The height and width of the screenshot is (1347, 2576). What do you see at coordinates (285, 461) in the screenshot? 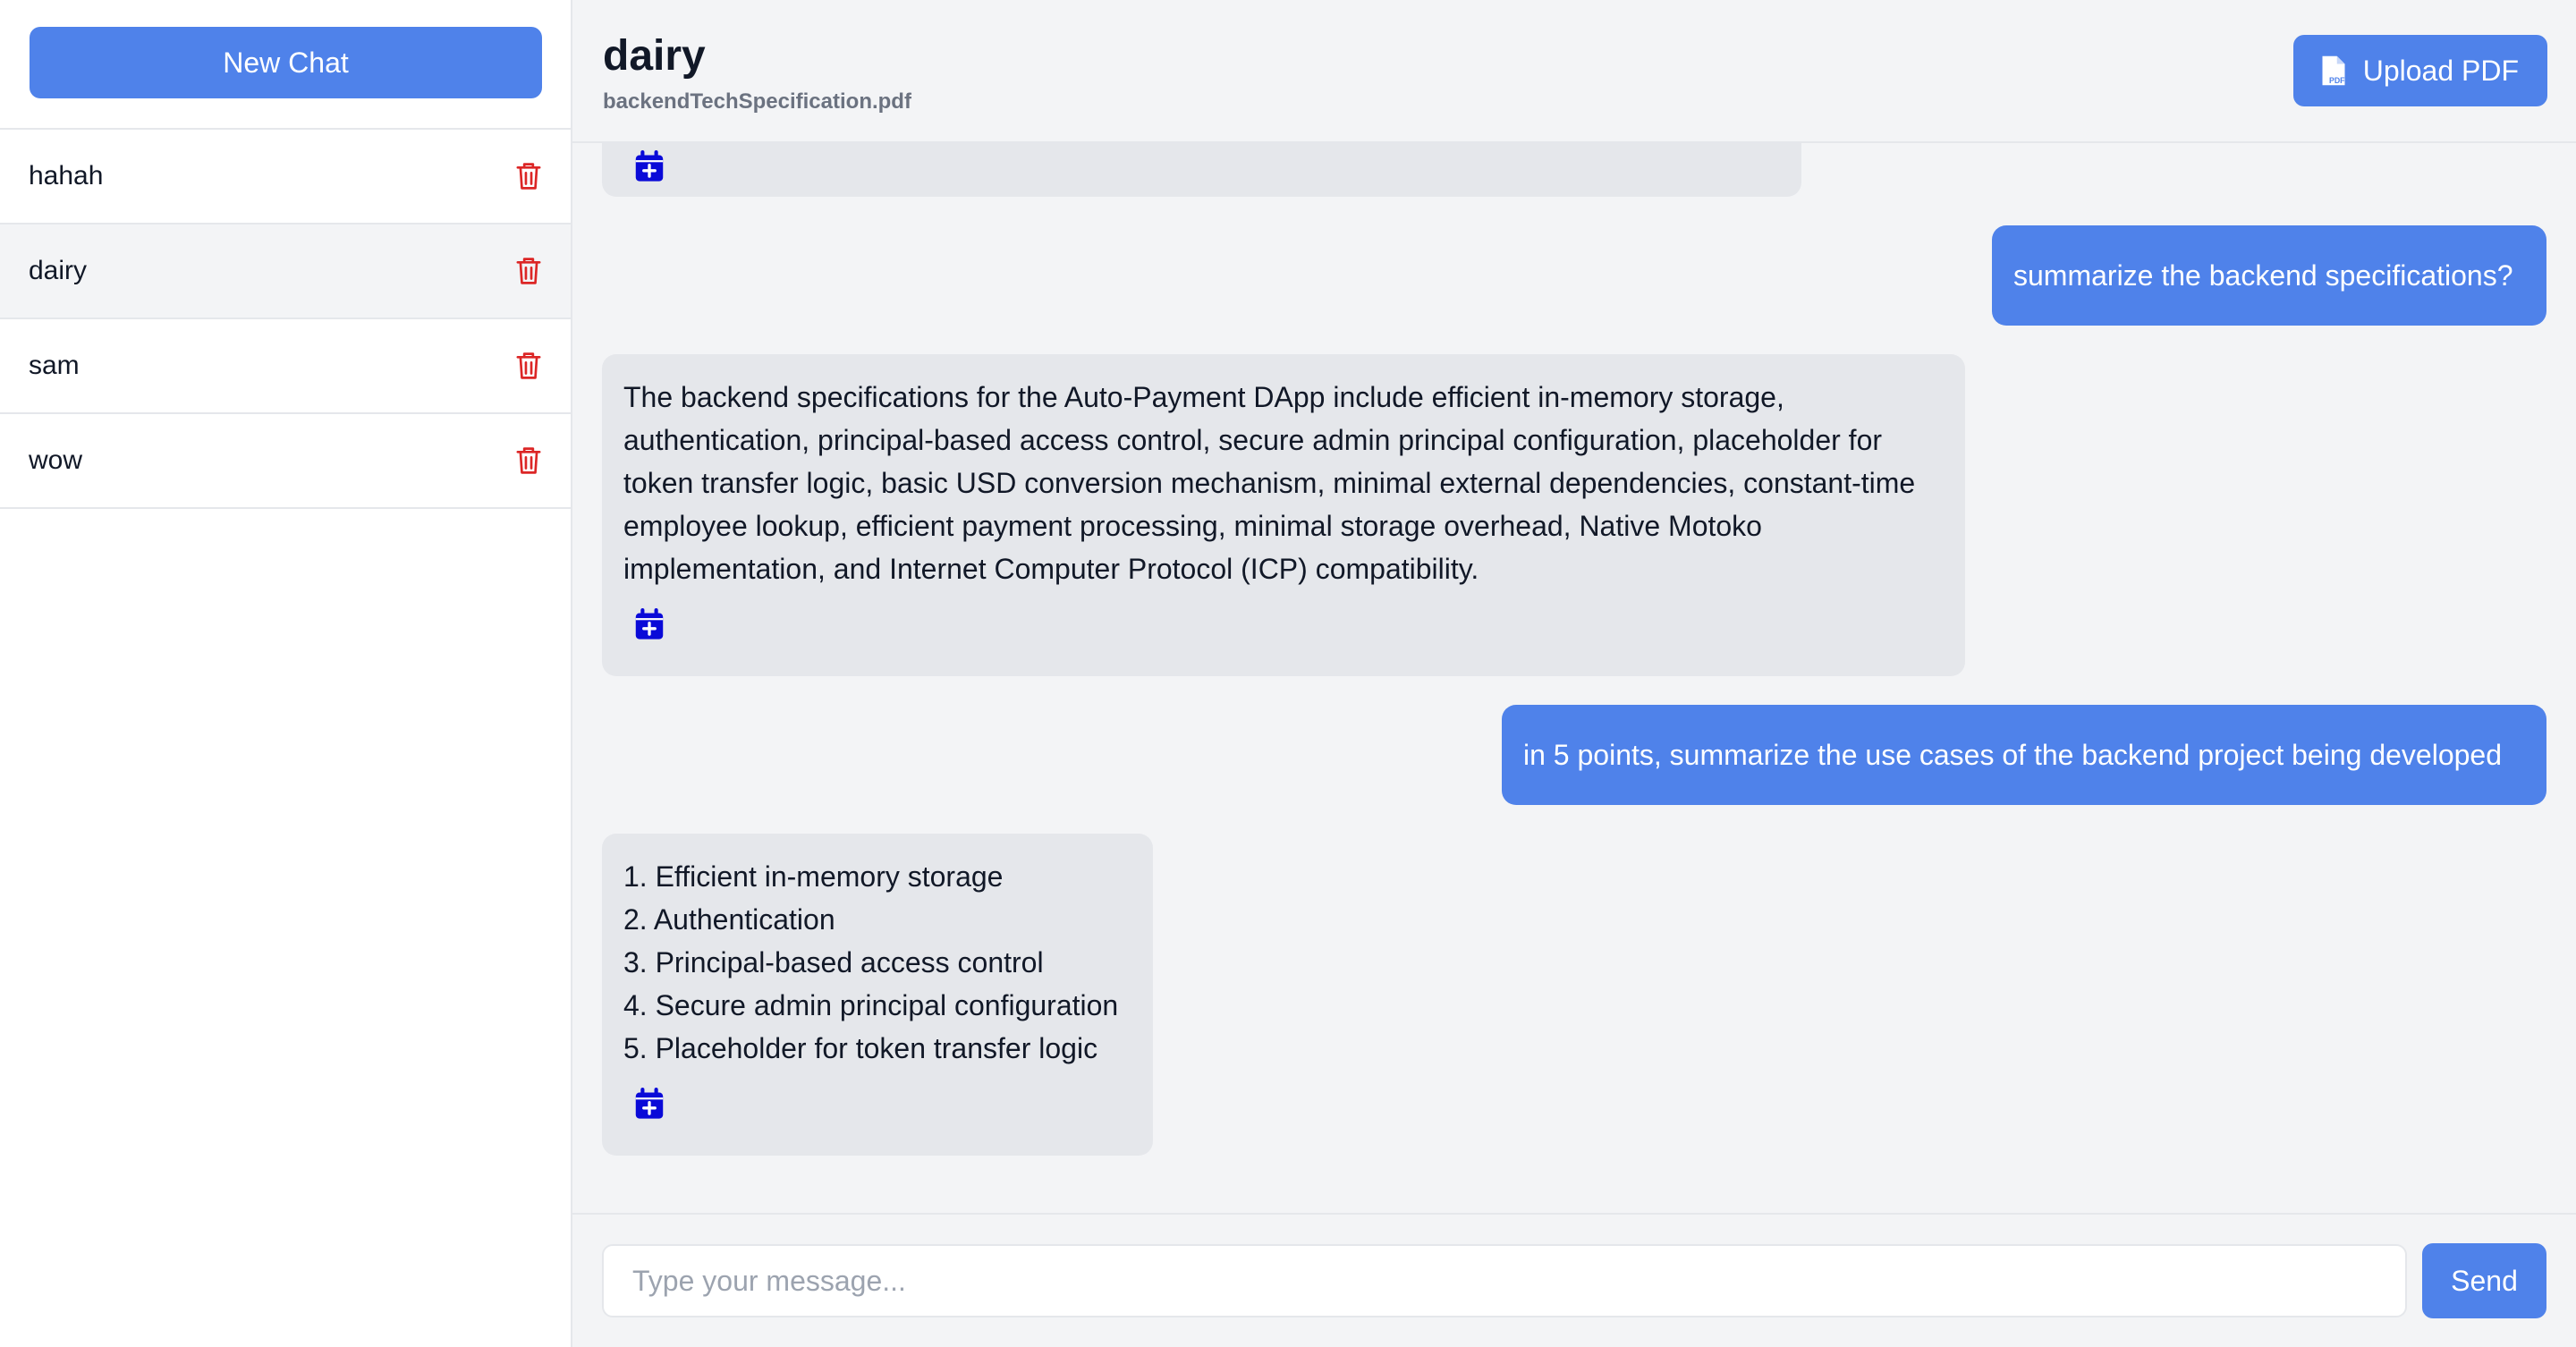
I see `chat-item-wow: wow` at bounding box center [285, 461].